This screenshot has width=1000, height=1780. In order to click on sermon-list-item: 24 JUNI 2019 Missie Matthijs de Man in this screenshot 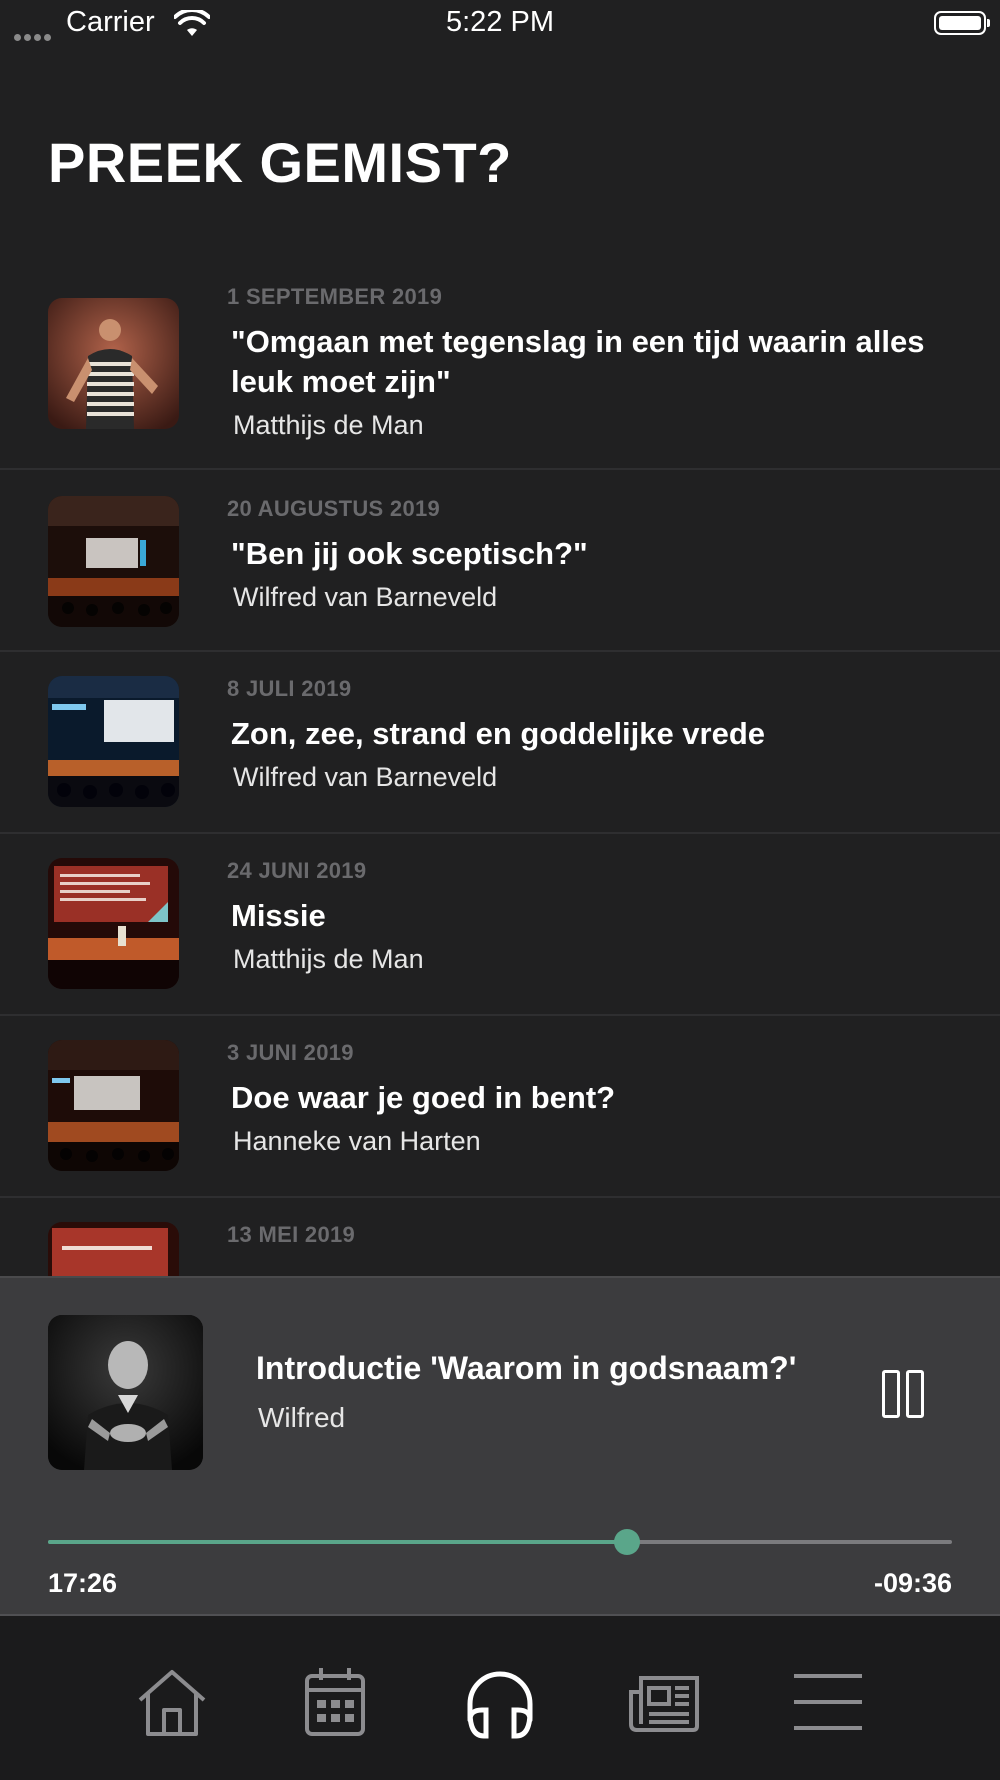, I will do `click(500, 925)`.